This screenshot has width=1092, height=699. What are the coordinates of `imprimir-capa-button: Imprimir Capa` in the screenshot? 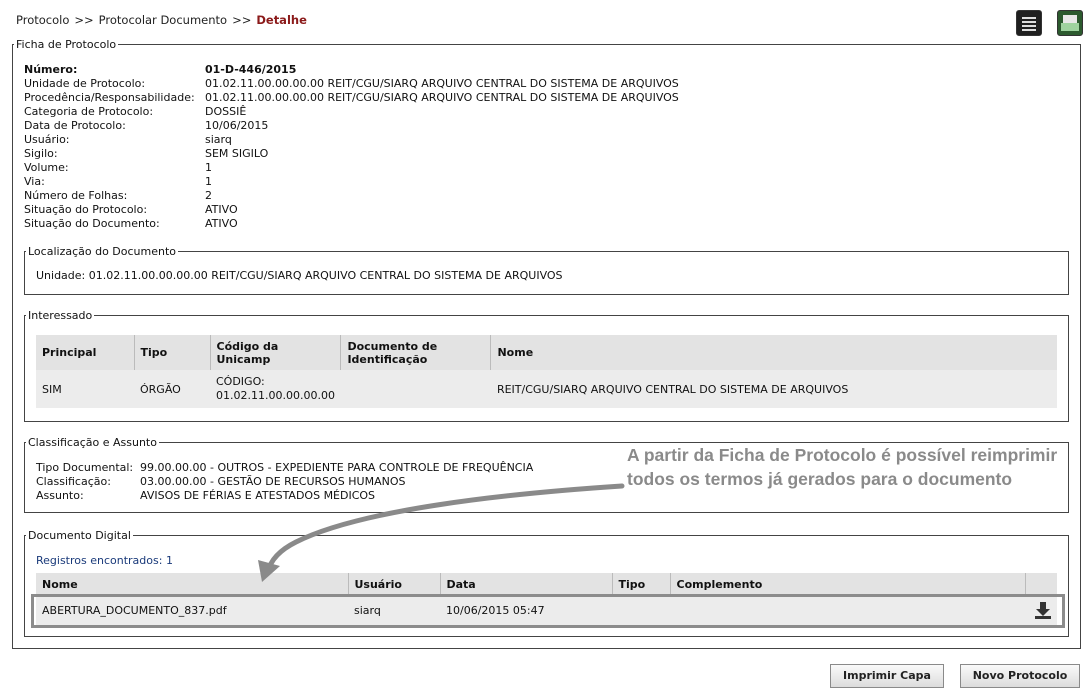 It's located at (887, 676).